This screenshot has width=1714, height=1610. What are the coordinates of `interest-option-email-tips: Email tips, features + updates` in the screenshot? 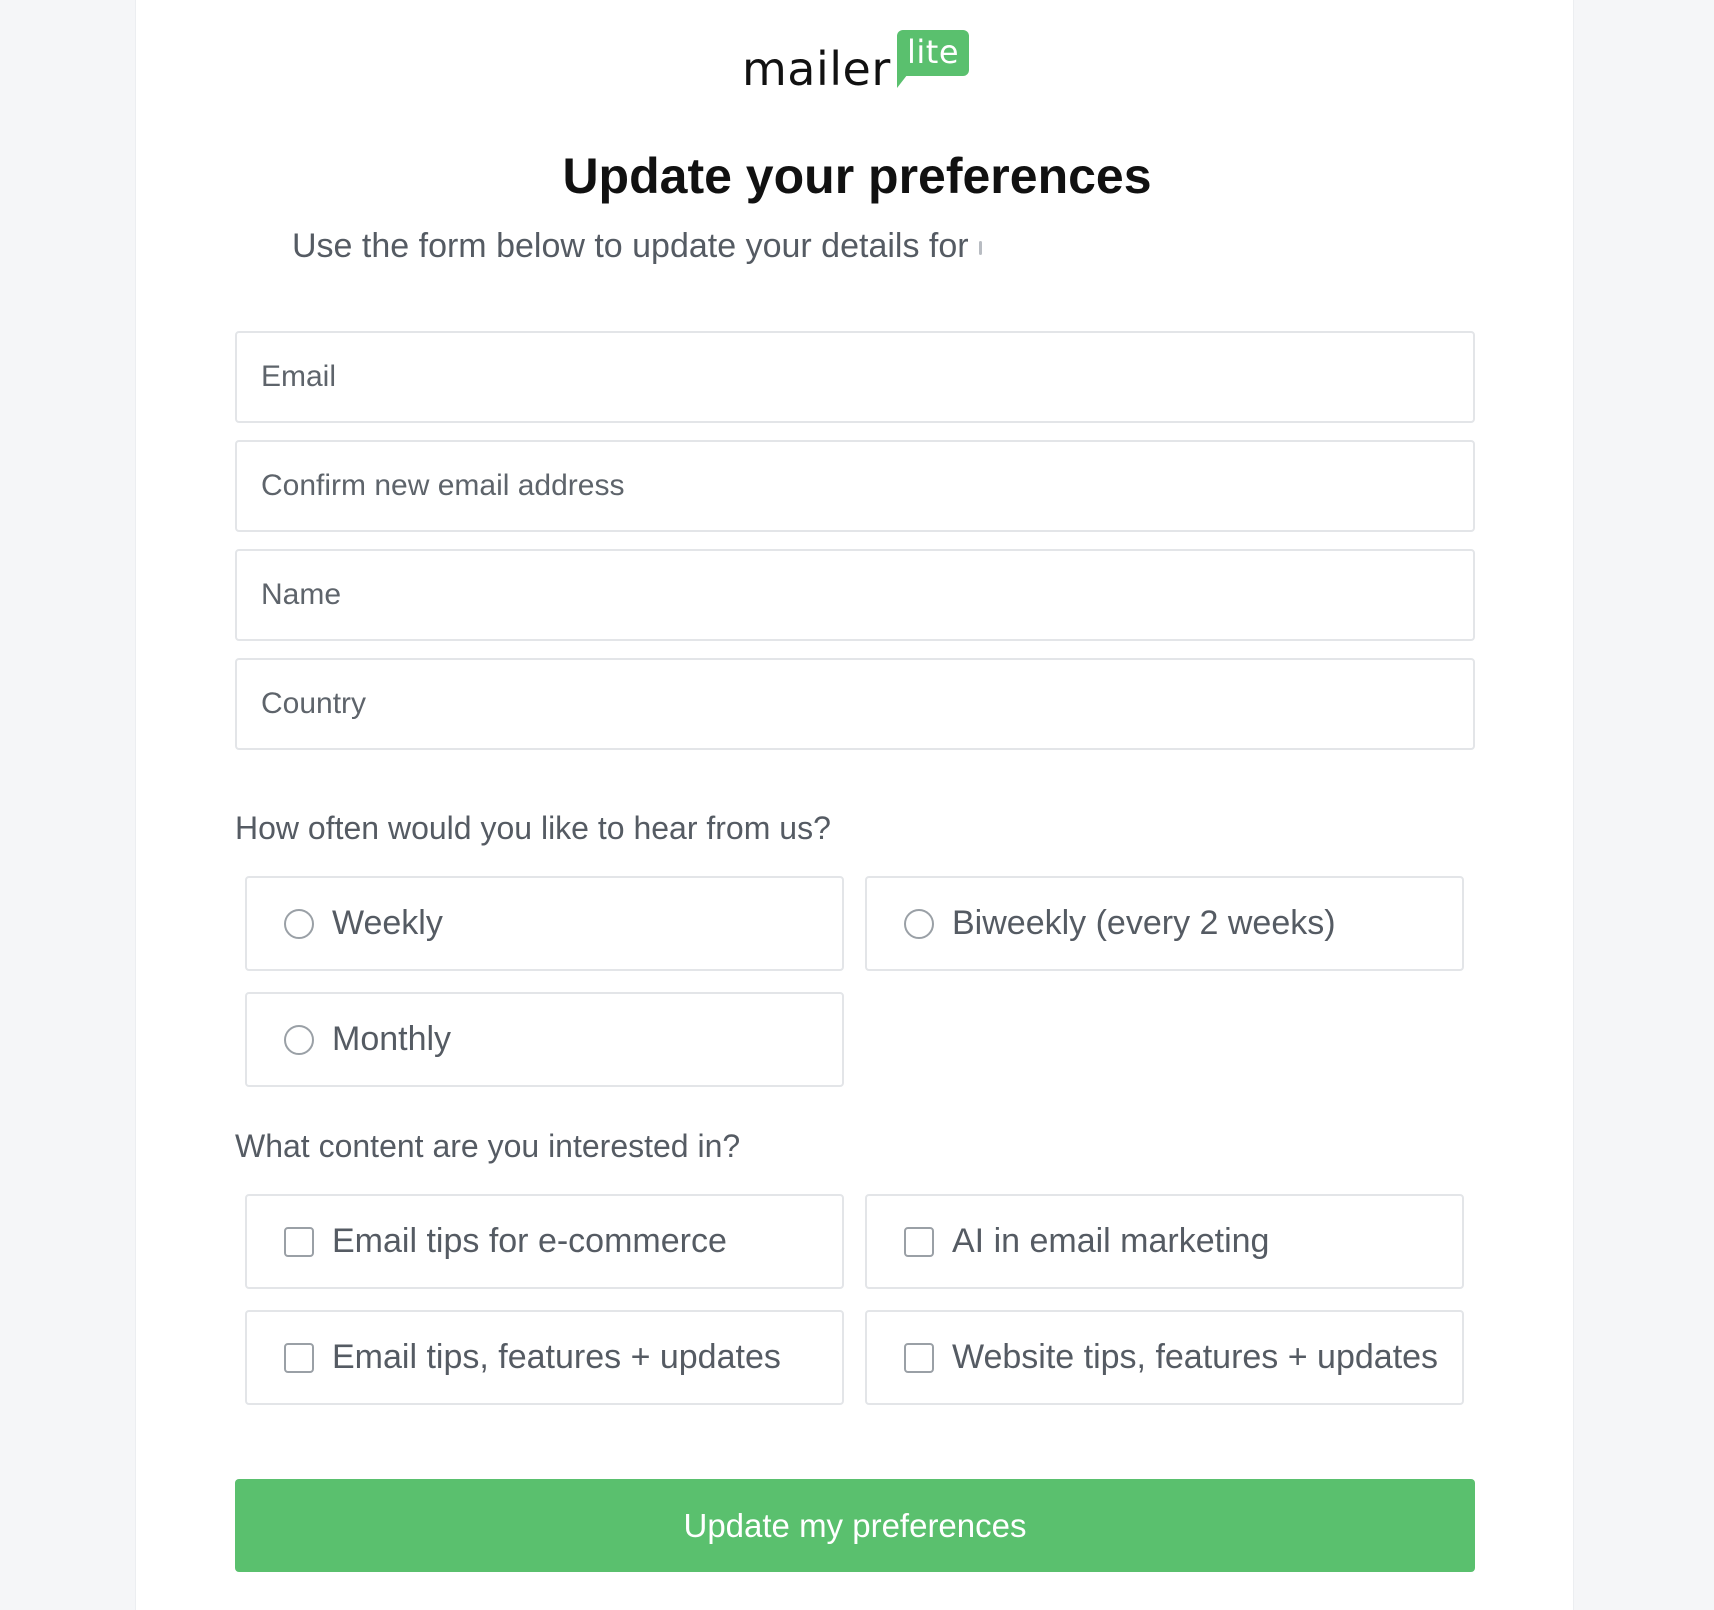 It's located at (544, 1357).